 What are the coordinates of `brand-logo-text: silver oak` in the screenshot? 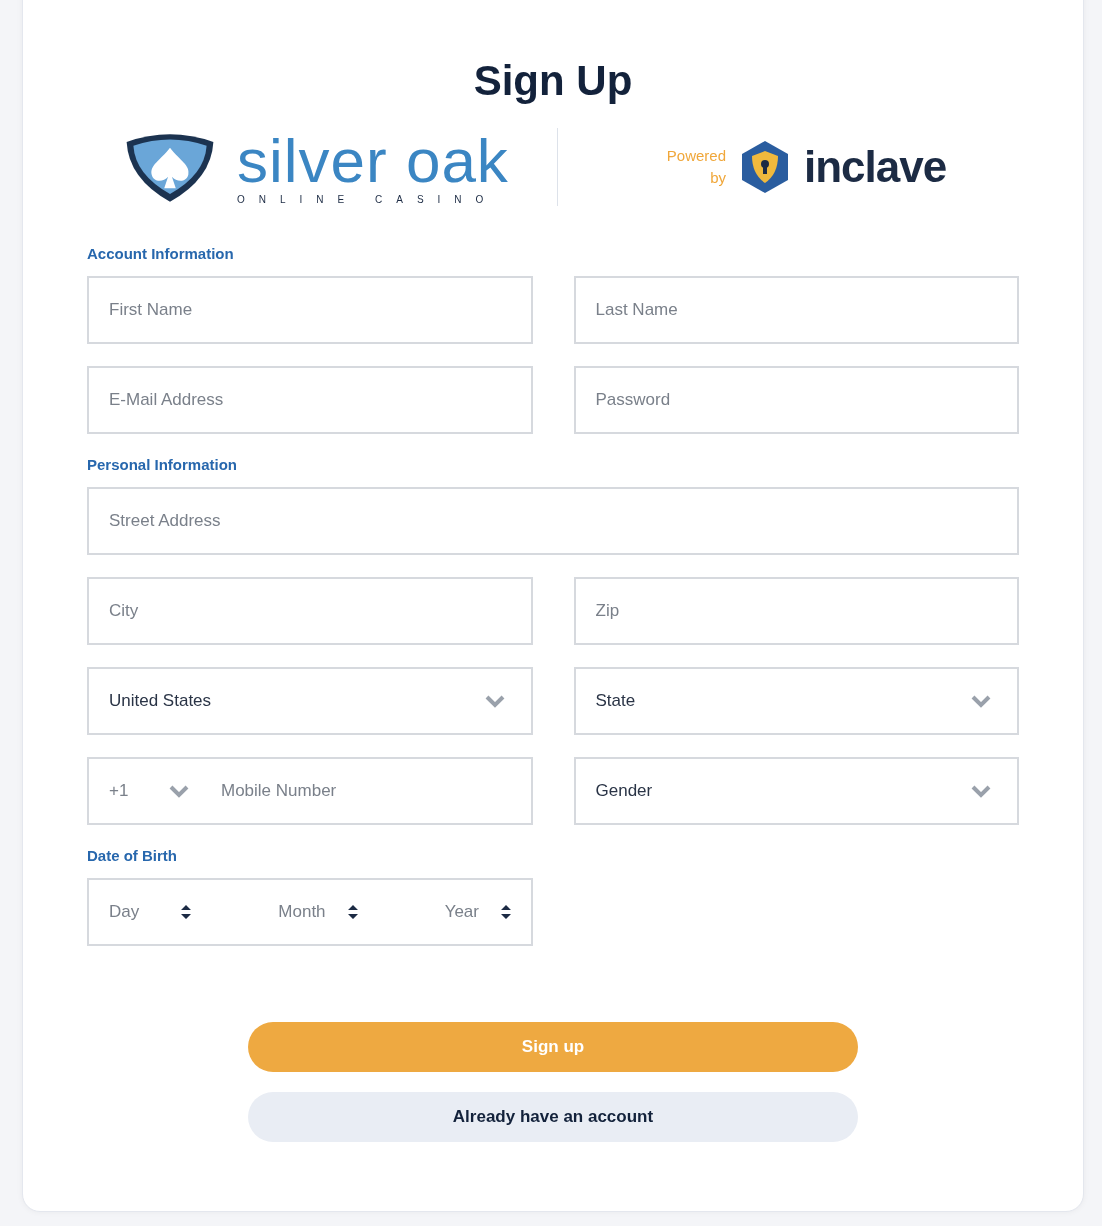 It's located at (373, 160).